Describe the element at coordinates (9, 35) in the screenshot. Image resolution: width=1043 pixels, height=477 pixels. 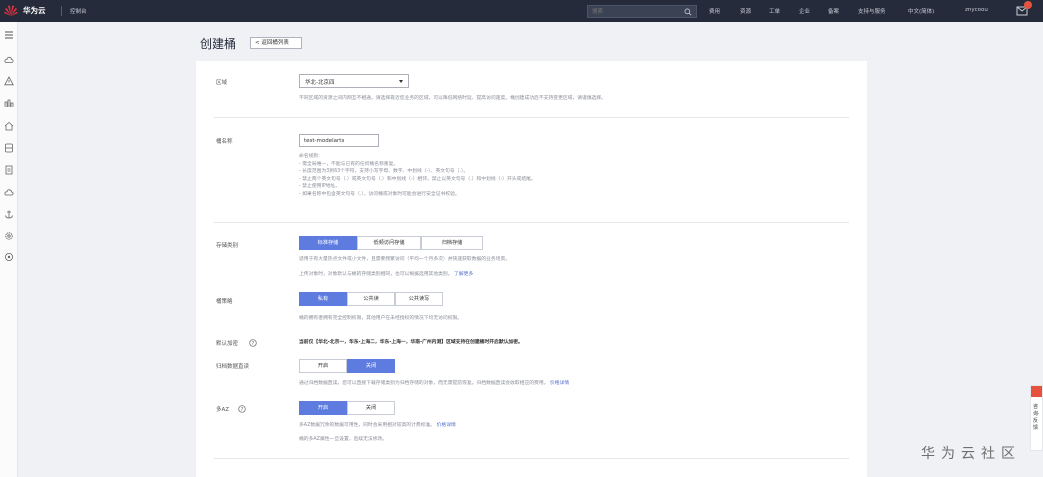
I see `menu-icon` at that location.